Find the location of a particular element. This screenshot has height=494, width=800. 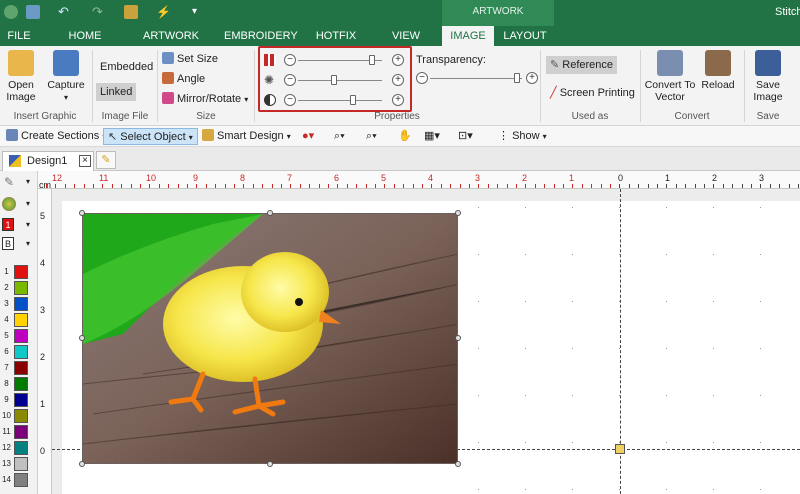

background-color-b: B is located at coordinates (8, 243).